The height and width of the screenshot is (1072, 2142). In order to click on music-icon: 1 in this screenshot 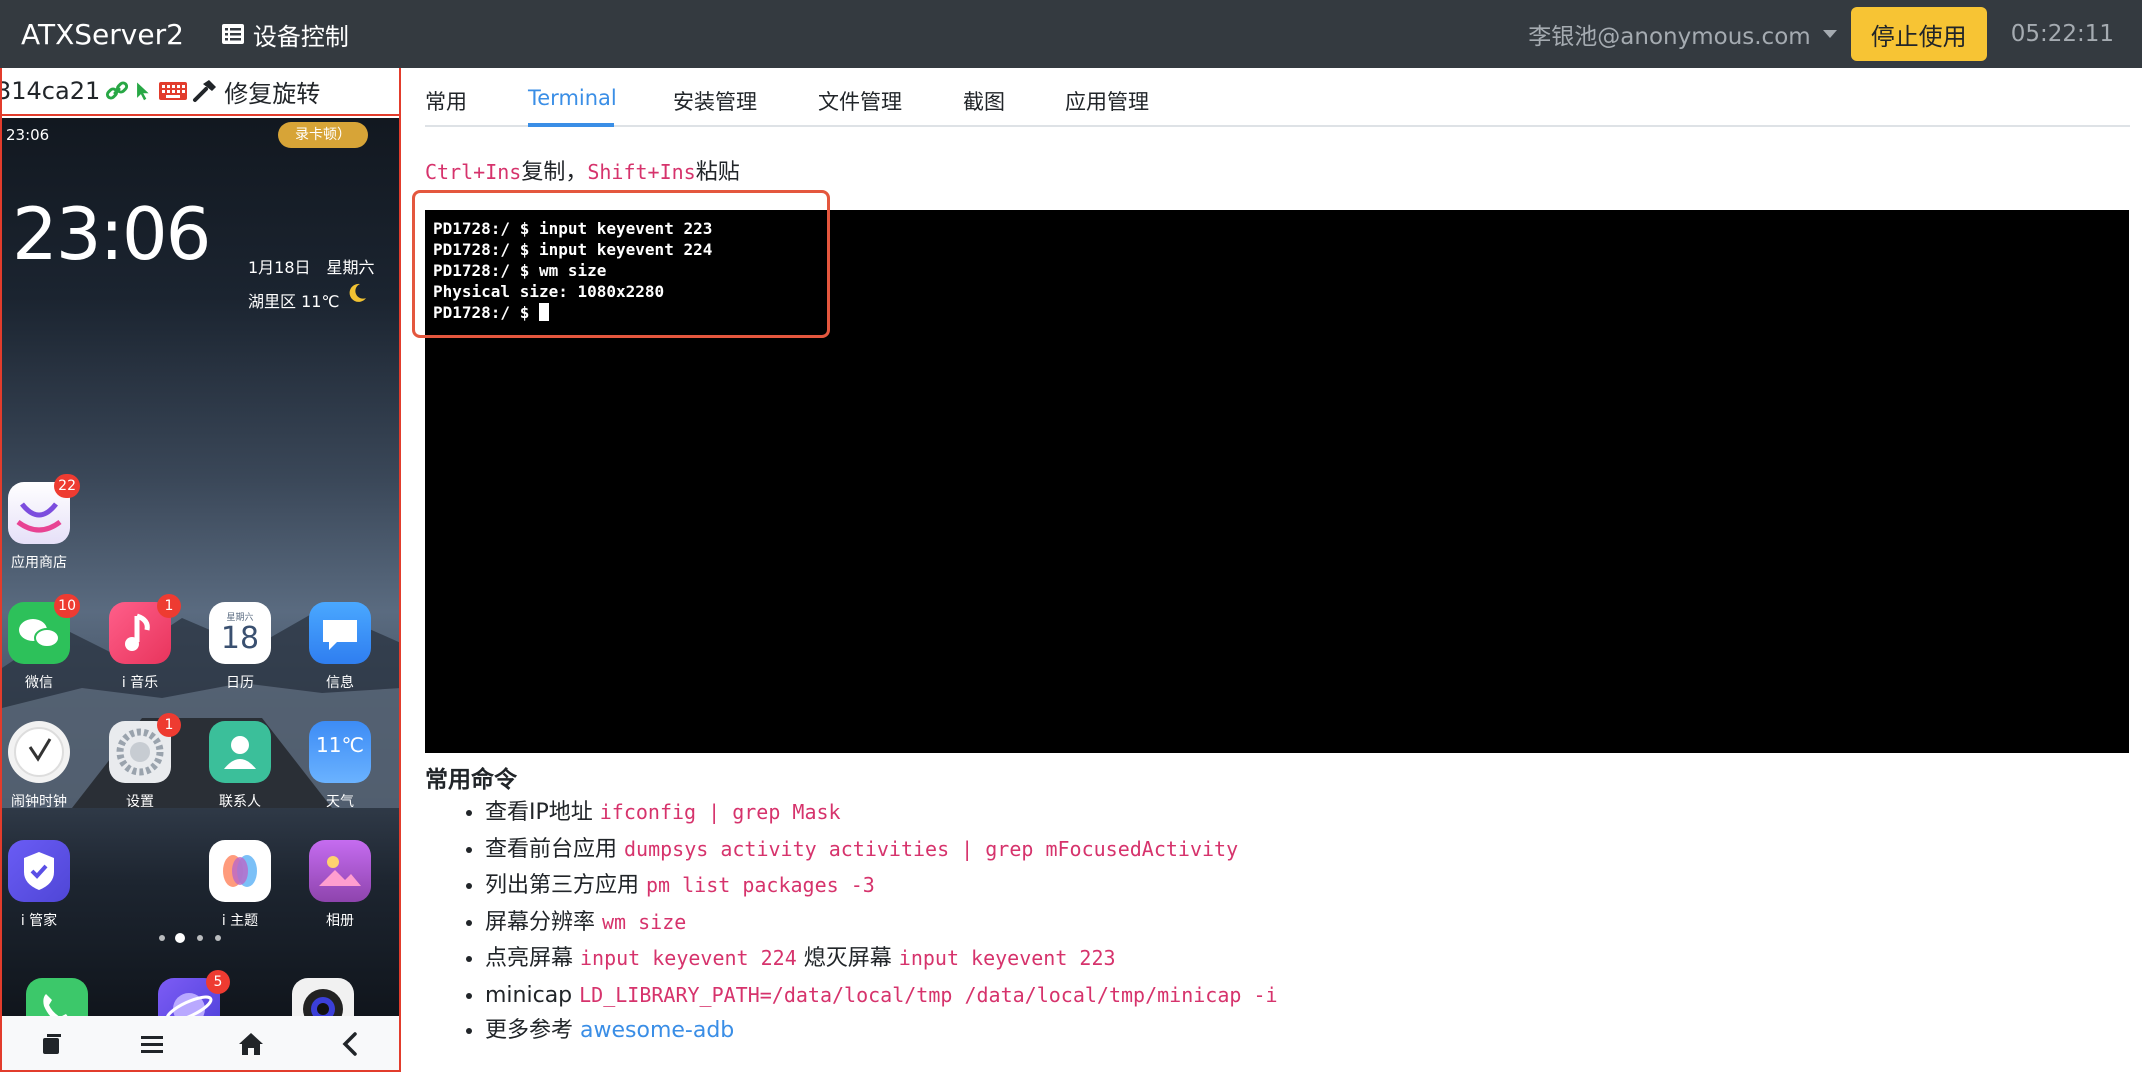, I will do `click(145, 629)`.